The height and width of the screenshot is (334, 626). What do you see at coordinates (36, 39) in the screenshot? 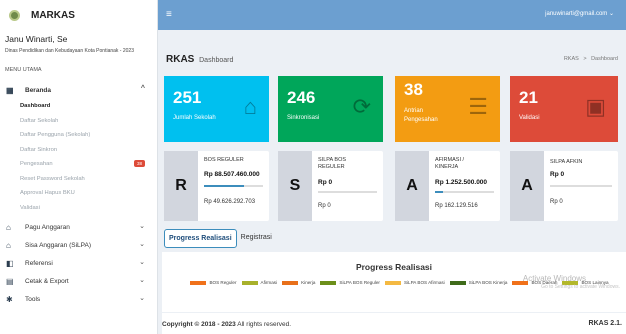
I see `user-name: Janu Winarti, Se` at bounding box center [36, 39].